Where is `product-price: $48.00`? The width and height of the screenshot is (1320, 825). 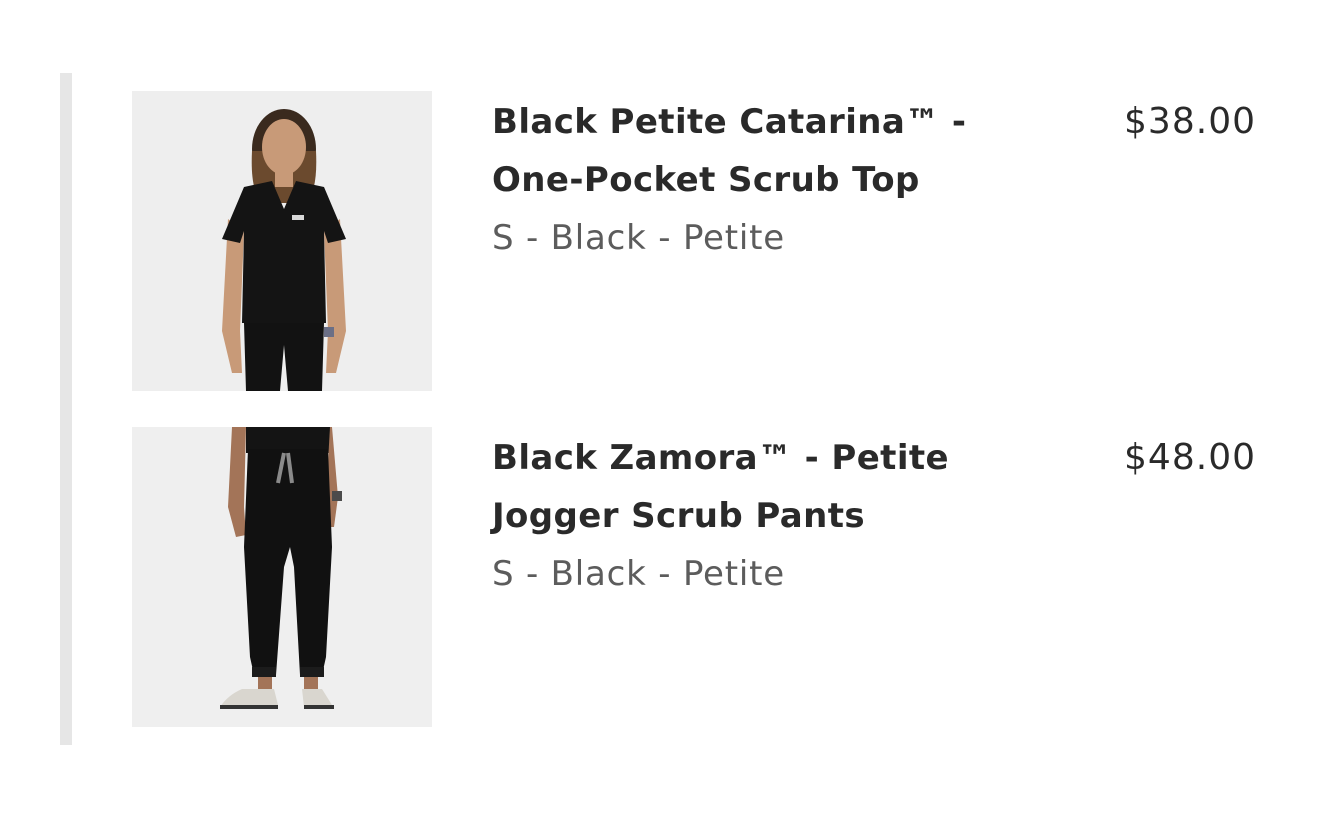 product-price: $48.00 is located at coordinates (1190, 457).